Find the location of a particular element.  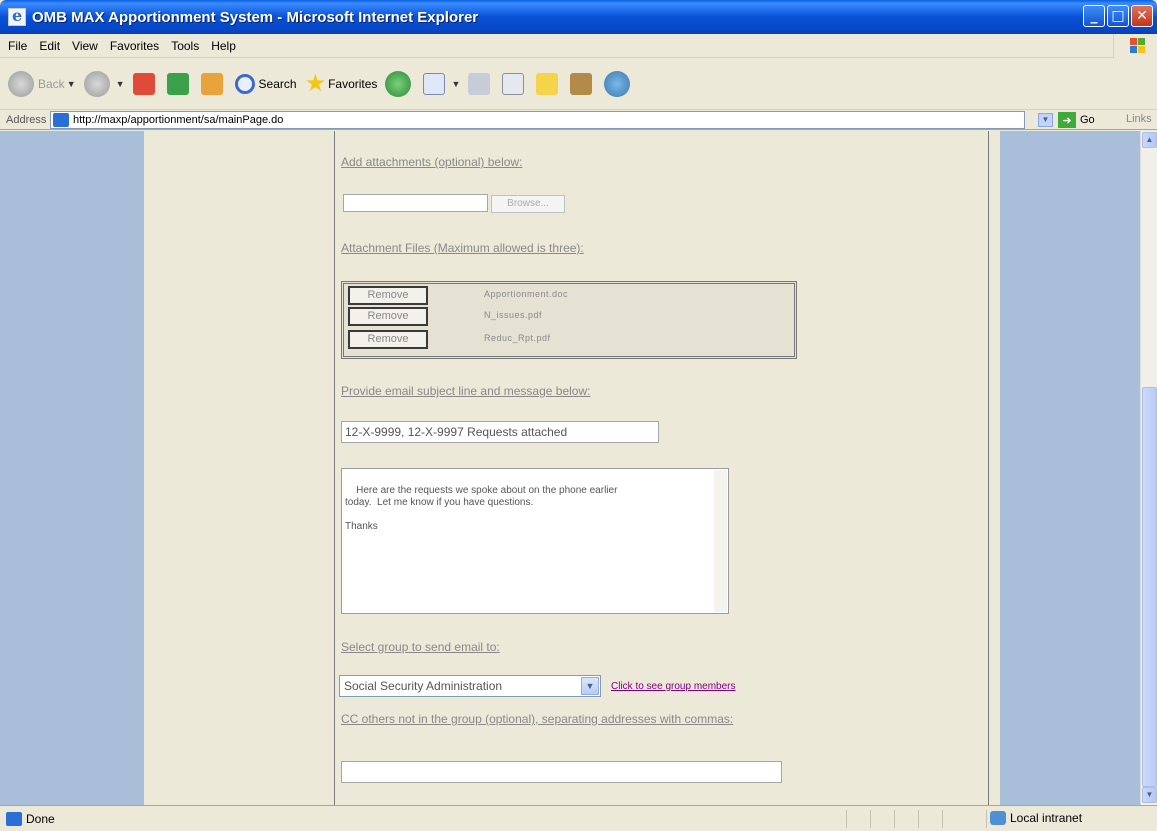

messenger-button is located at coordinates (619, 83).